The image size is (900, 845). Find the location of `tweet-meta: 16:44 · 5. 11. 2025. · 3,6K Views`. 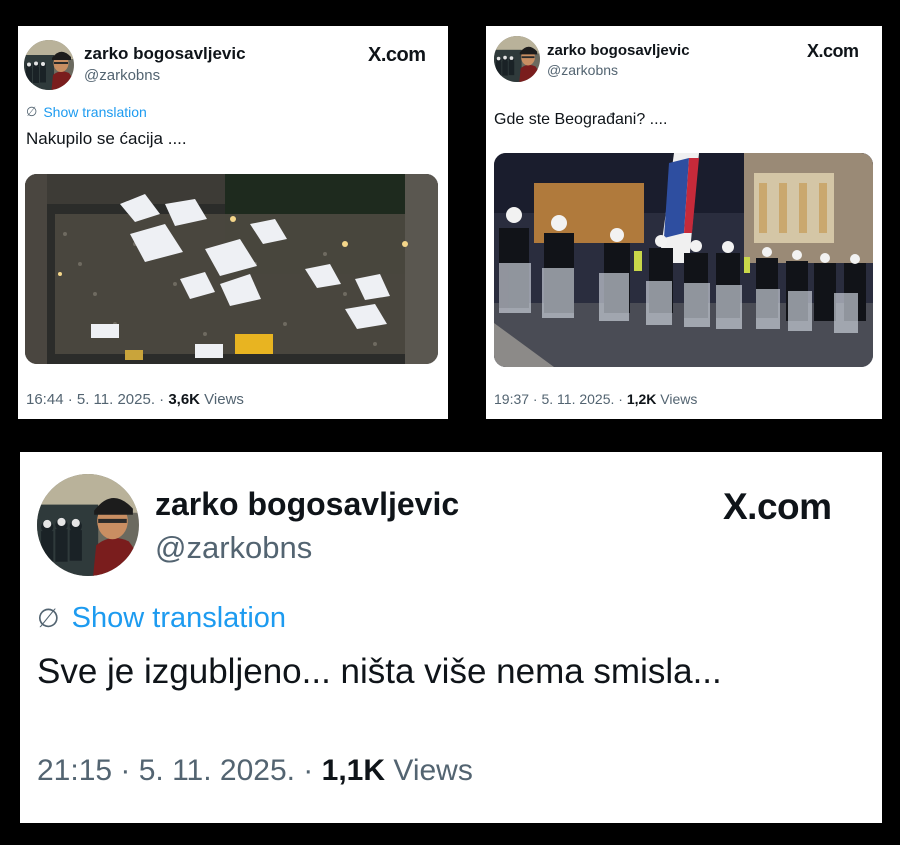

tweet-meta: 16:44 · 5. 11. 2025. · 3,6K Views is located at coordinates (135, 399).